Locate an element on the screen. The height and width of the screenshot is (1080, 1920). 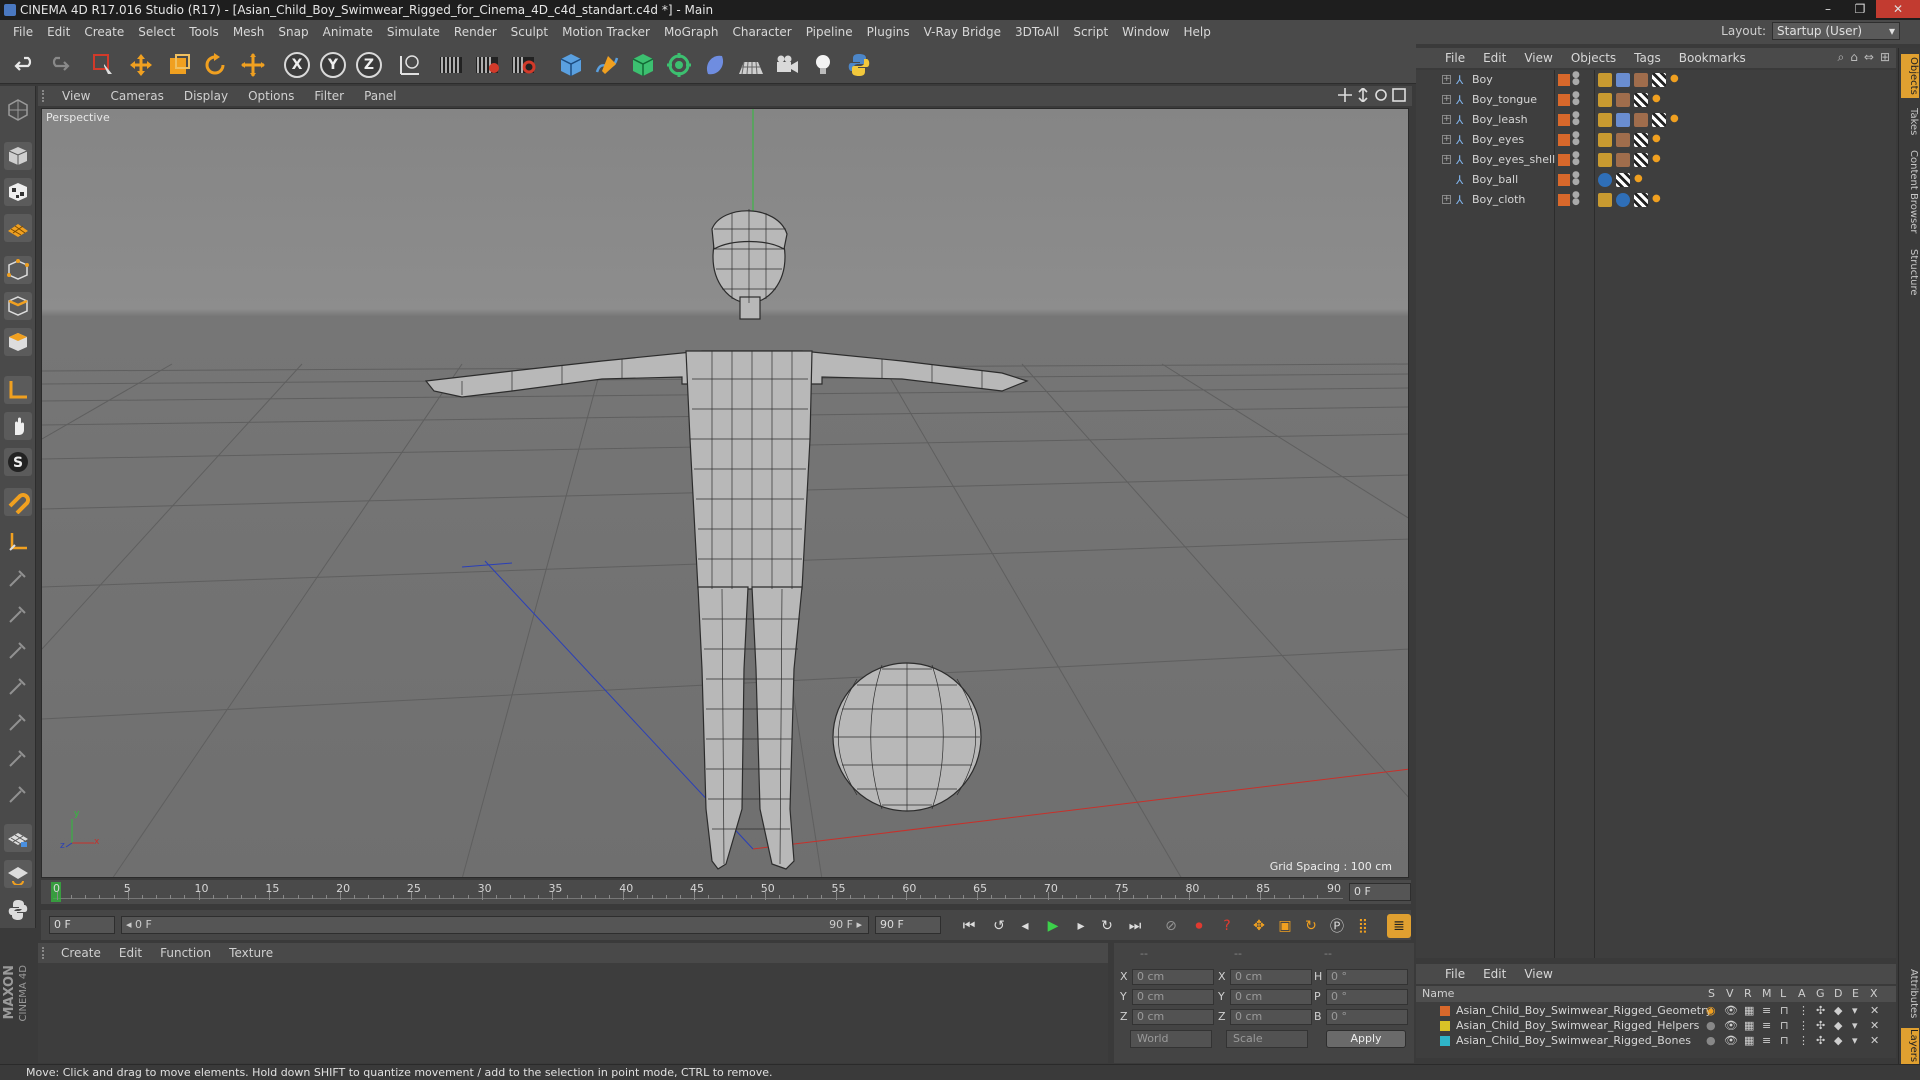
planar-workplane-icon is located at coordinates (18, 874).